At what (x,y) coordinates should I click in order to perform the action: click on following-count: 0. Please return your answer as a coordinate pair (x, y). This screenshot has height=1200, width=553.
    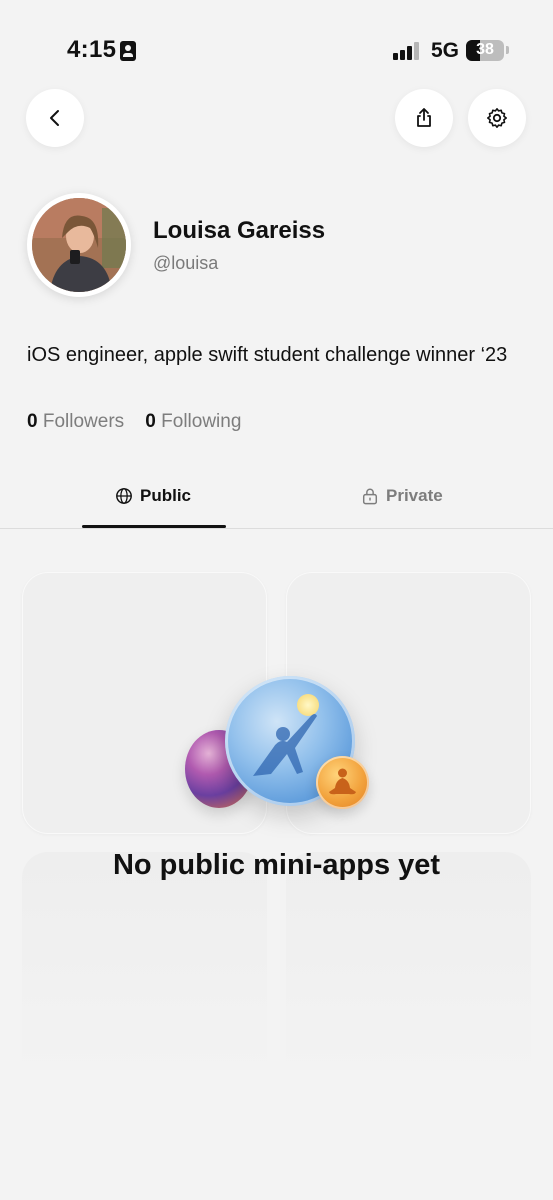
    Looking at the image, I should click on (150, 421).